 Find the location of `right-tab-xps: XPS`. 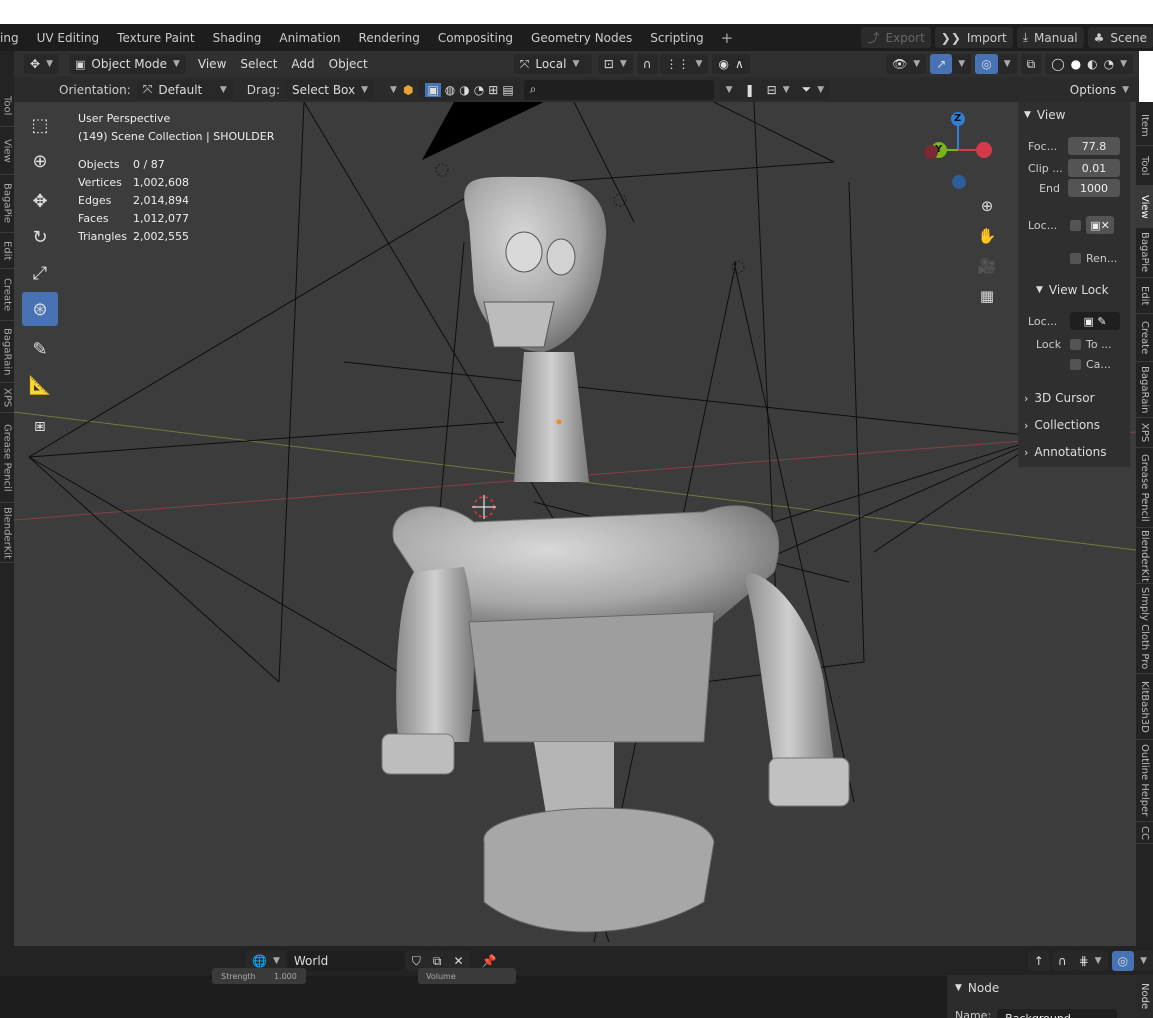

right-tab-xps: XPS is located at coordinates (1144, 433).